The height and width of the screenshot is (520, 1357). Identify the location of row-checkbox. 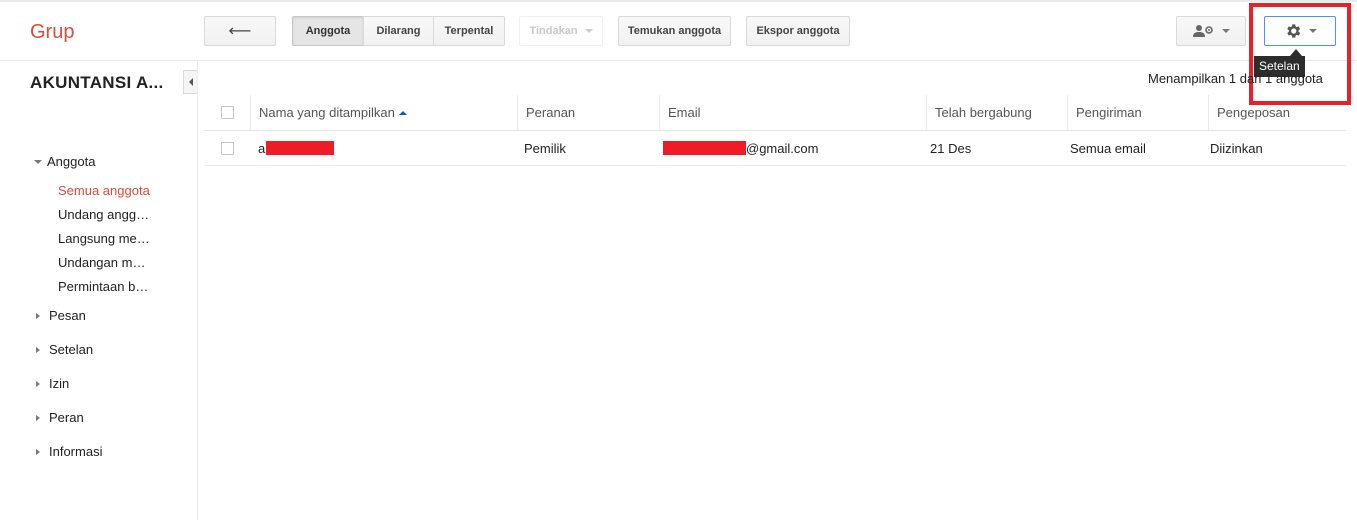
(227, 148).